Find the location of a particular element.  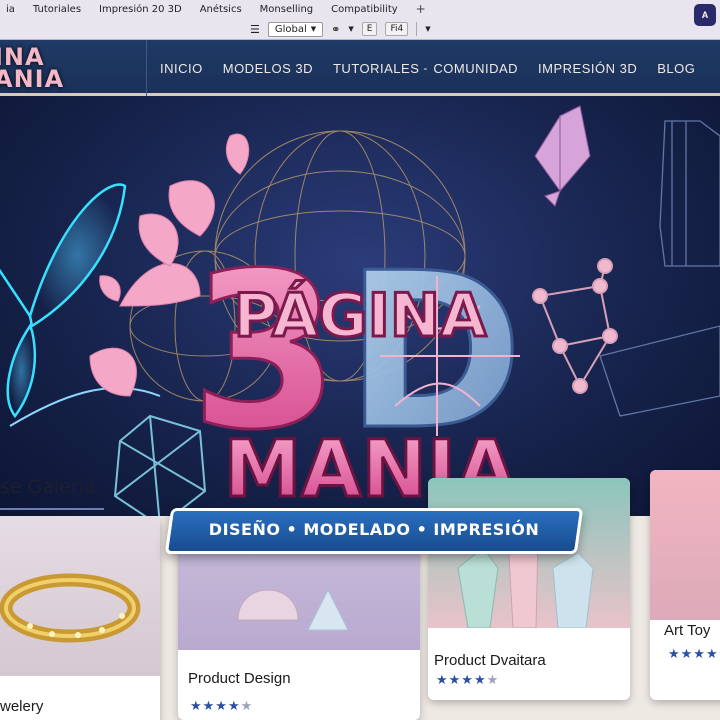

toolbar-button-fi4: Fi4 is located at coordinates (397, 29).